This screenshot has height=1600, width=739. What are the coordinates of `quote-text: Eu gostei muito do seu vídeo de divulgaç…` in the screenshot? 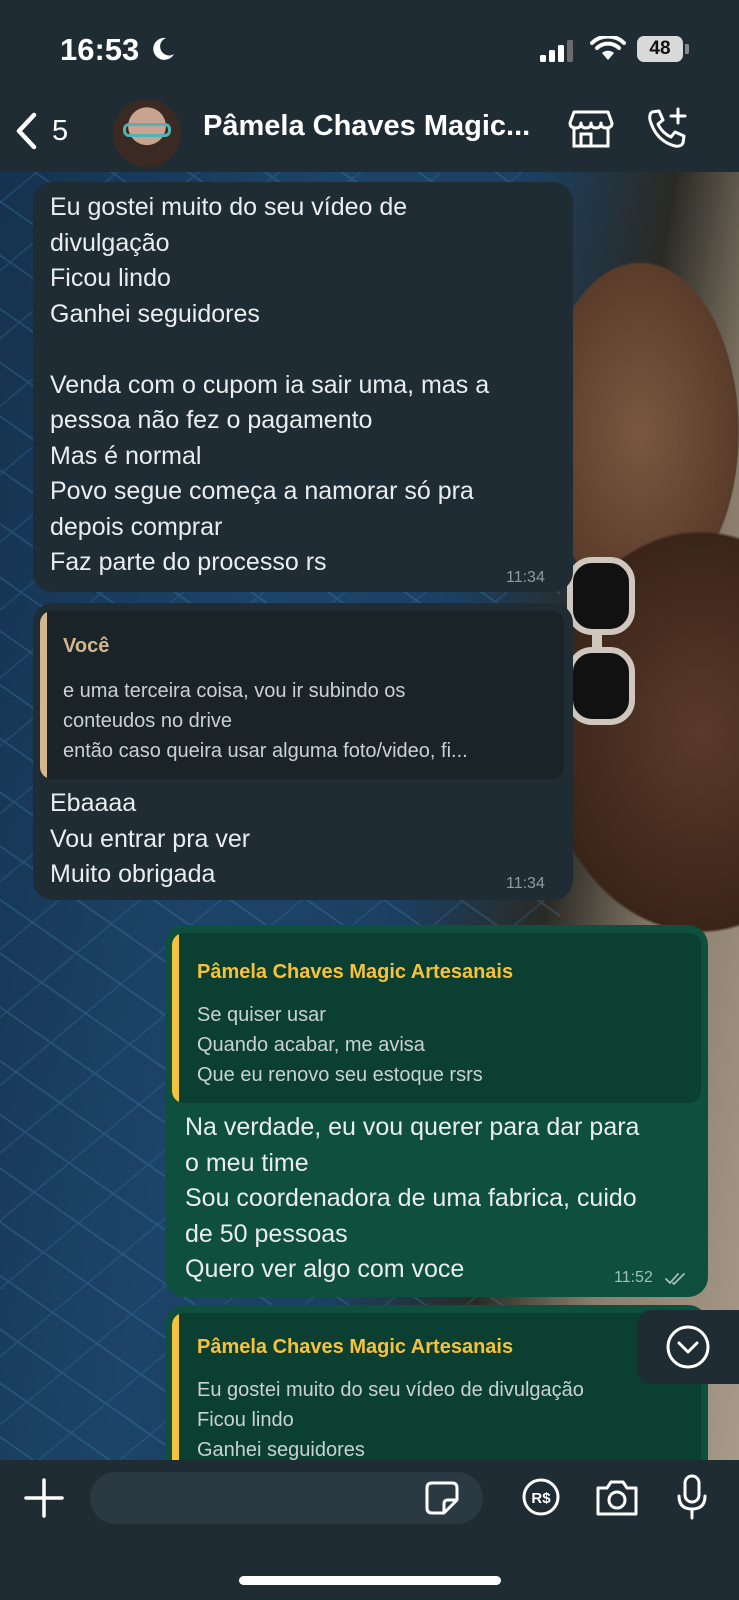 It's located at (390, 1420).